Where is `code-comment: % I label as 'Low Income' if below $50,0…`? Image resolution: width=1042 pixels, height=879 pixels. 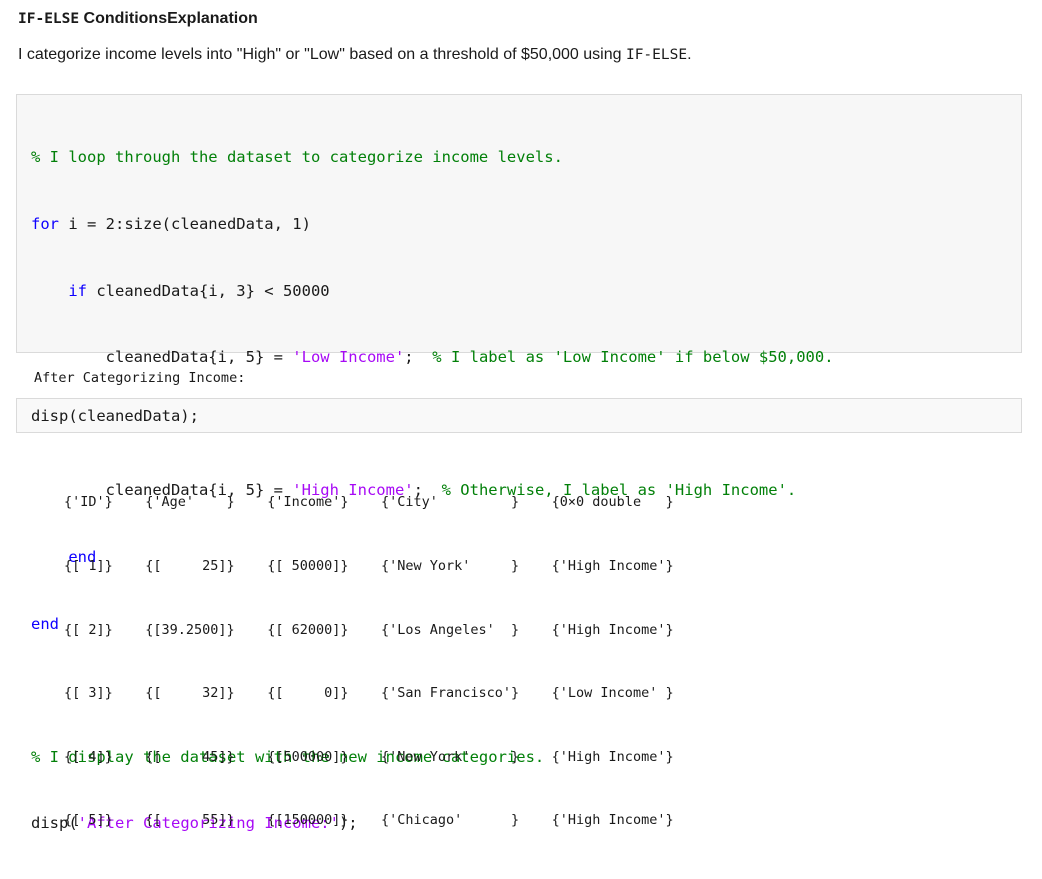
code-comment: % I label as 'Low Income' if below $50,0… is located at coordinates (633, 357).